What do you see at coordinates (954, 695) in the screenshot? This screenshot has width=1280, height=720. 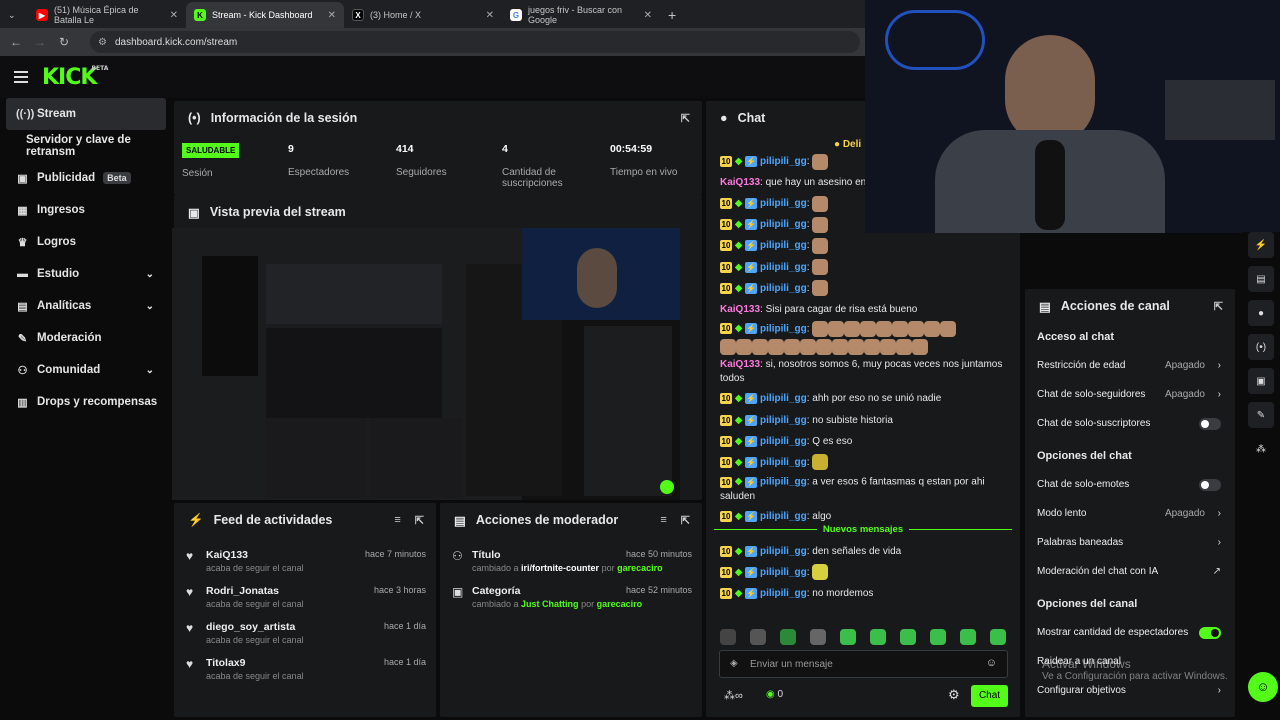 I see `gear-icon: ⚙` at bounding box center [954, 695].